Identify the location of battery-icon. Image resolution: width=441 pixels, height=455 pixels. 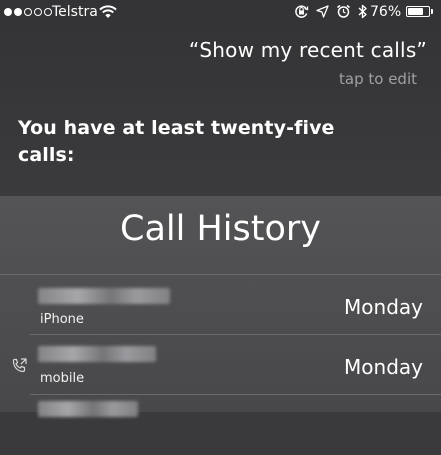
(418, 11).